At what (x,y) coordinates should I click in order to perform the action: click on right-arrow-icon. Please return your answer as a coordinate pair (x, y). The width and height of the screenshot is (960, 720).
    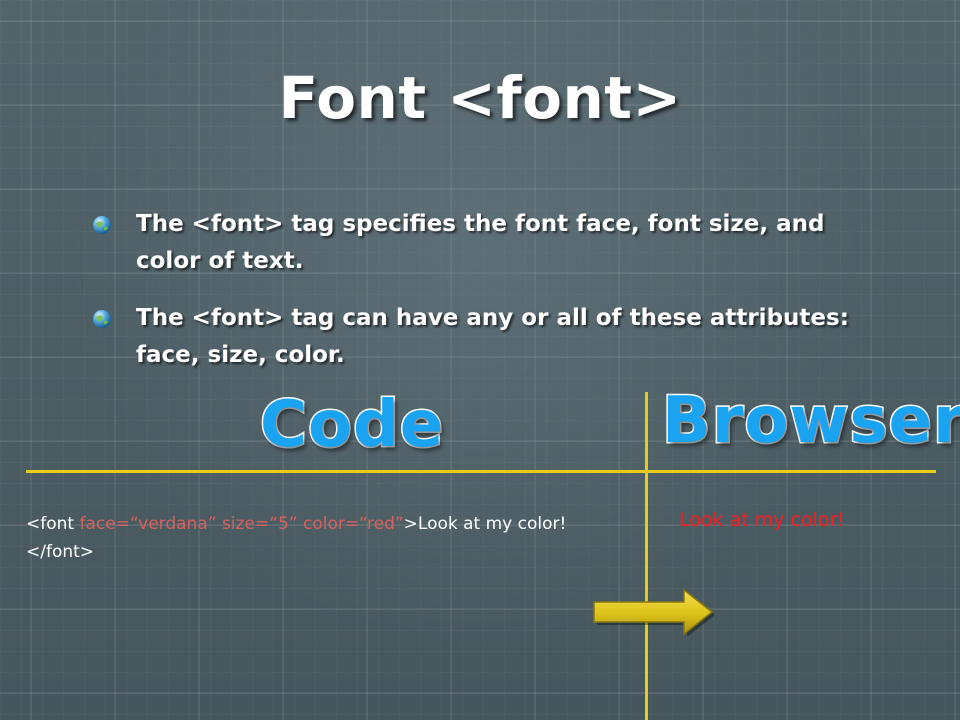
    Looking at the image, I should click on (654, 612).